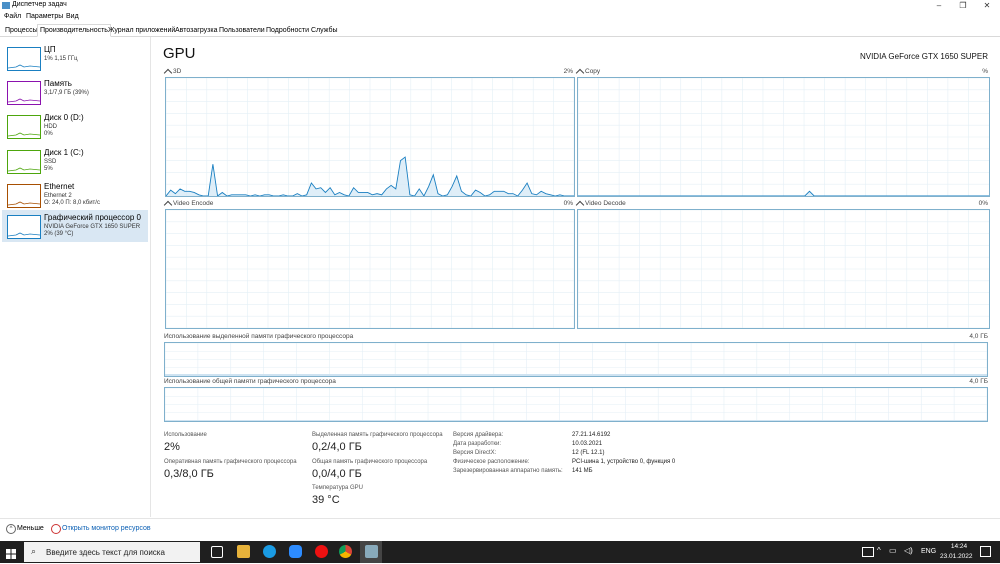  What do you see at coordinates (59, 186) in the screenshot?
I see `sidebar-item-name: Ethernet` at bounding box center [59, 186].